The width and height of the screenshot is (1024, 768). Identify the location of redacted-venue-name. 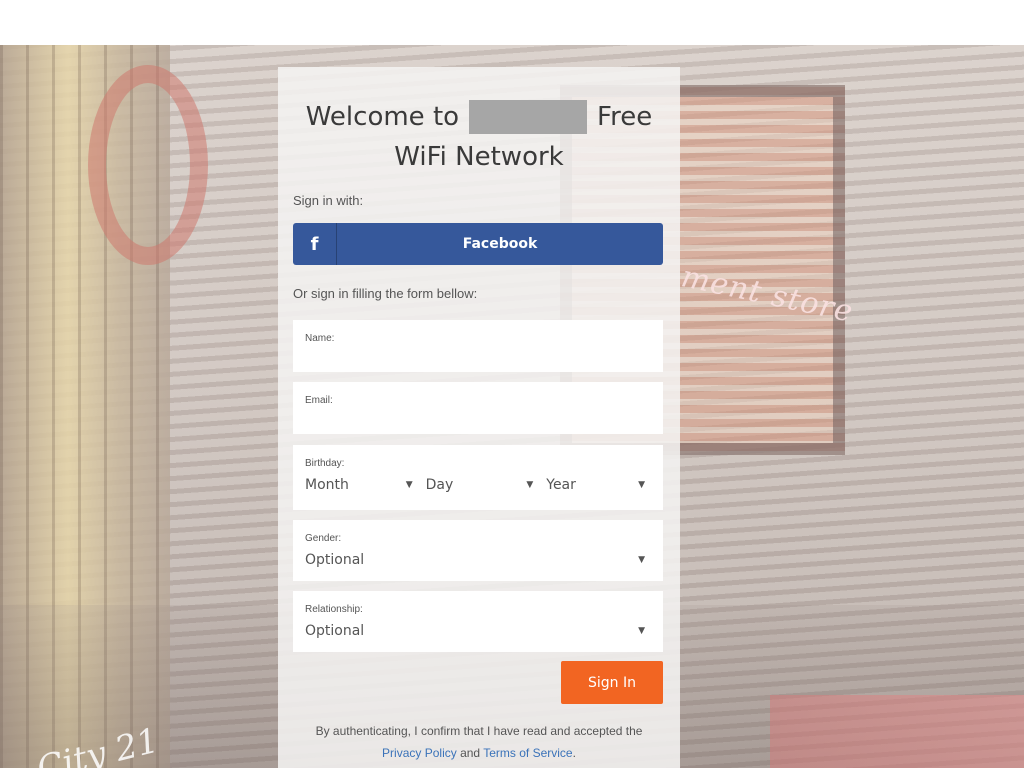
(528, 117).